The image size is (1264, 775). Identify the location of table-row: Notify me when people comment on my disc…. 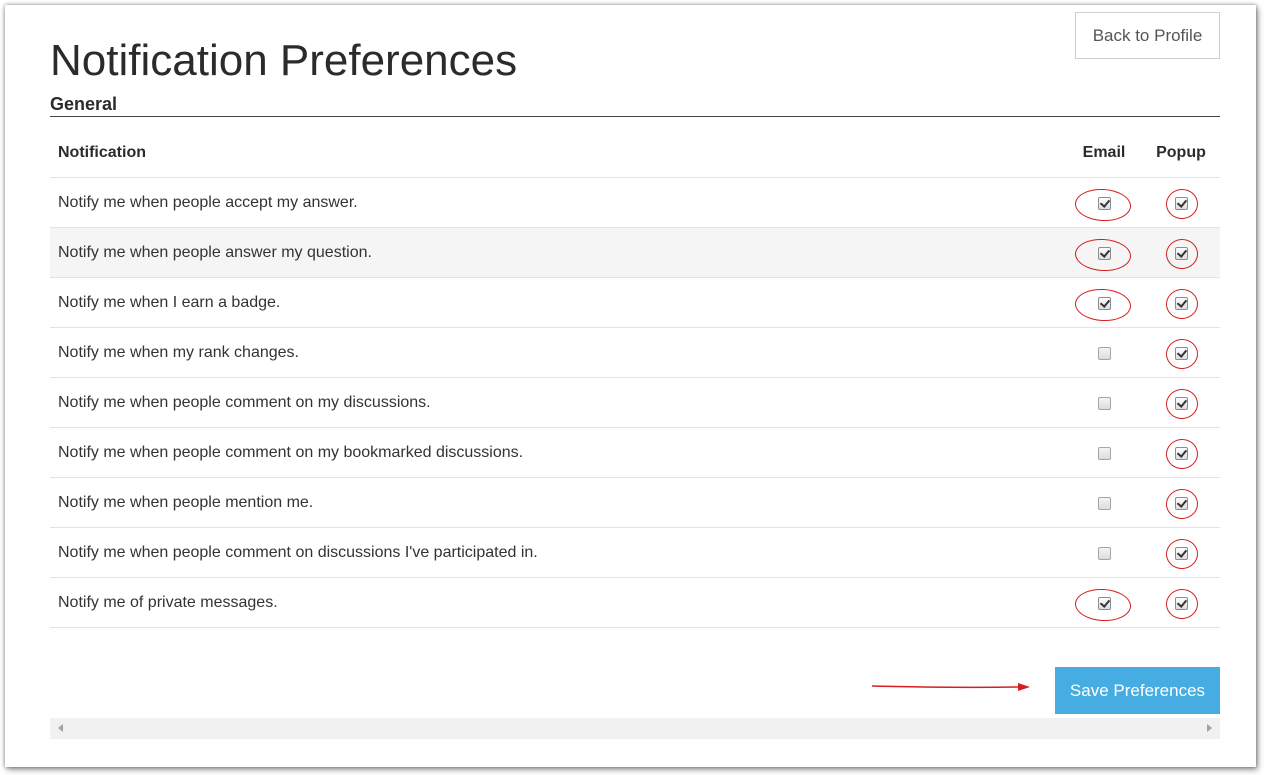
(635, 403).